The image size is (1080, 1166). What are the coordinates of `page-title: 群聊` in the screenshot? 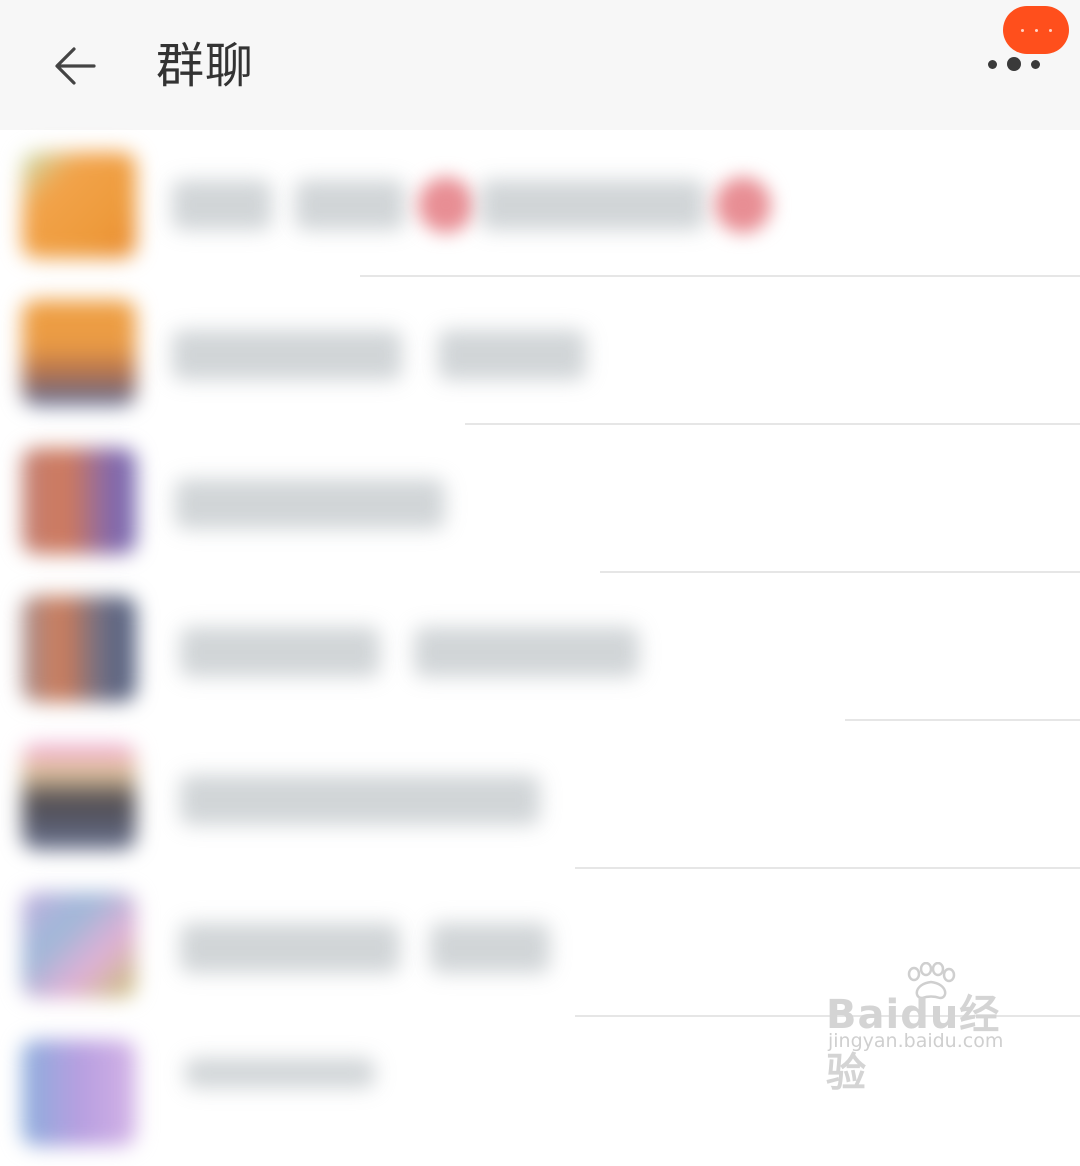 It's located at (205, 66).